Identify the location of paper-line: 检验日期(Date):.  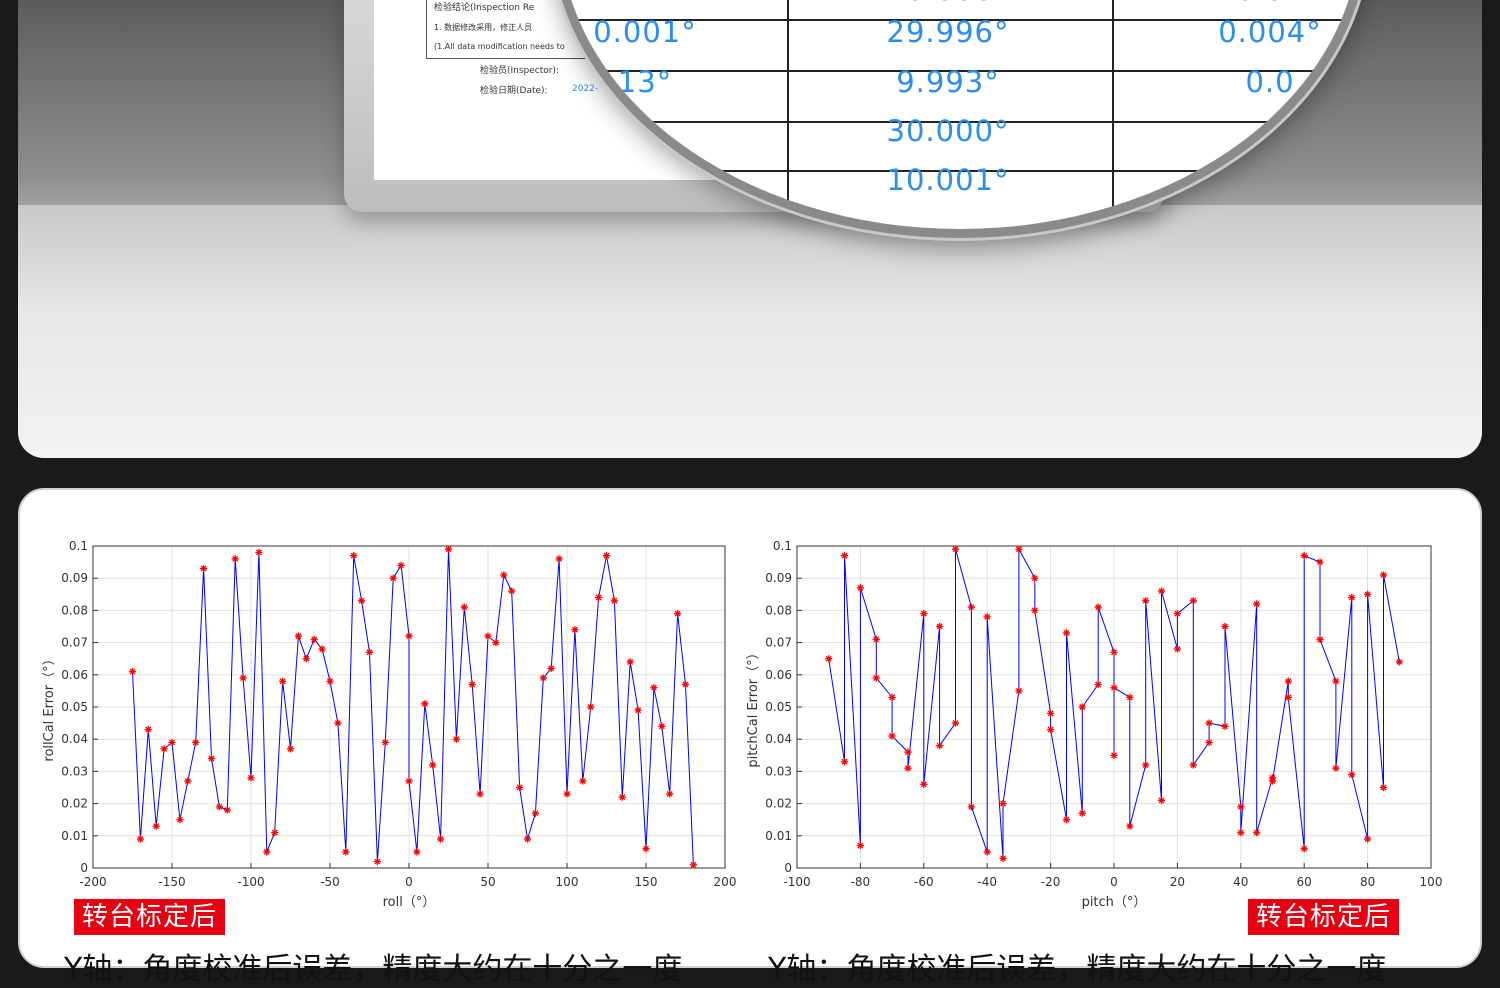
(514, 91).